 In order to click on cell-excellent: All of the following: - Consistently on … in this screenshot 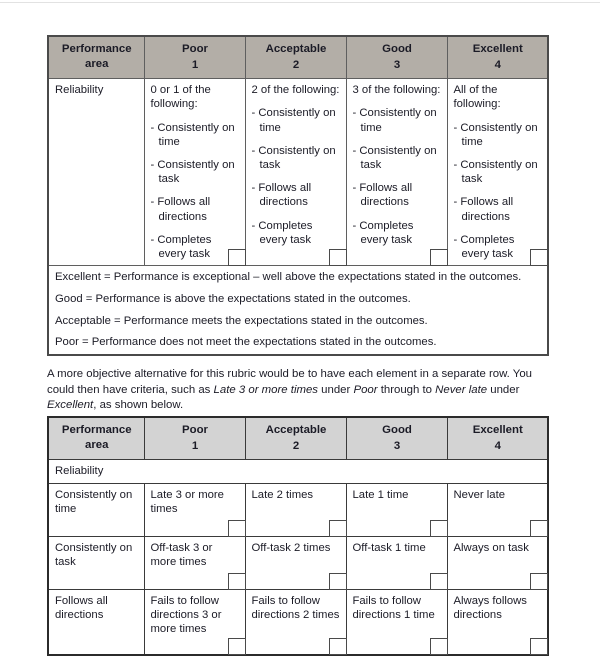, I will do `click(497, 172)`.